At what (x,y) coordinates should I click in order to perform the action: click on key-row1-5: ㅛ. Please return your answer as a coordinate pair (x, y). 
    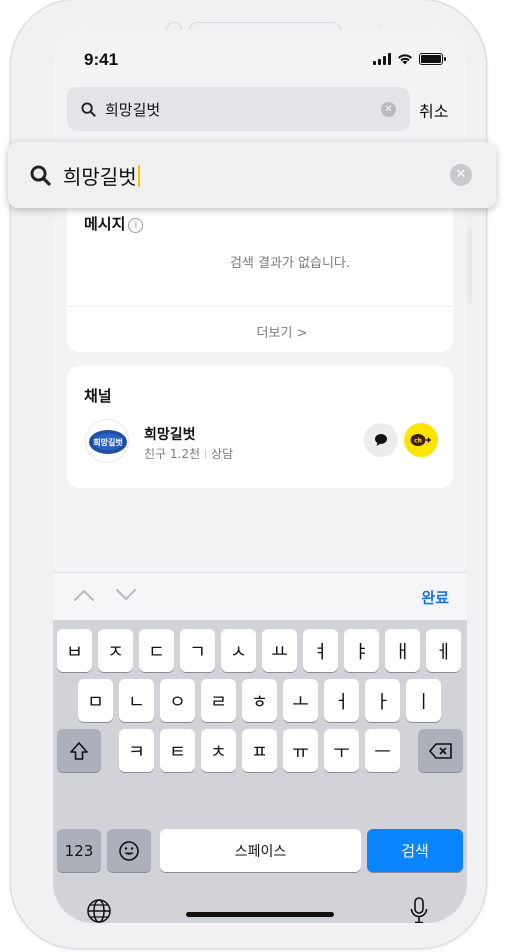
    Looking at the image, I should click on (279, 650).